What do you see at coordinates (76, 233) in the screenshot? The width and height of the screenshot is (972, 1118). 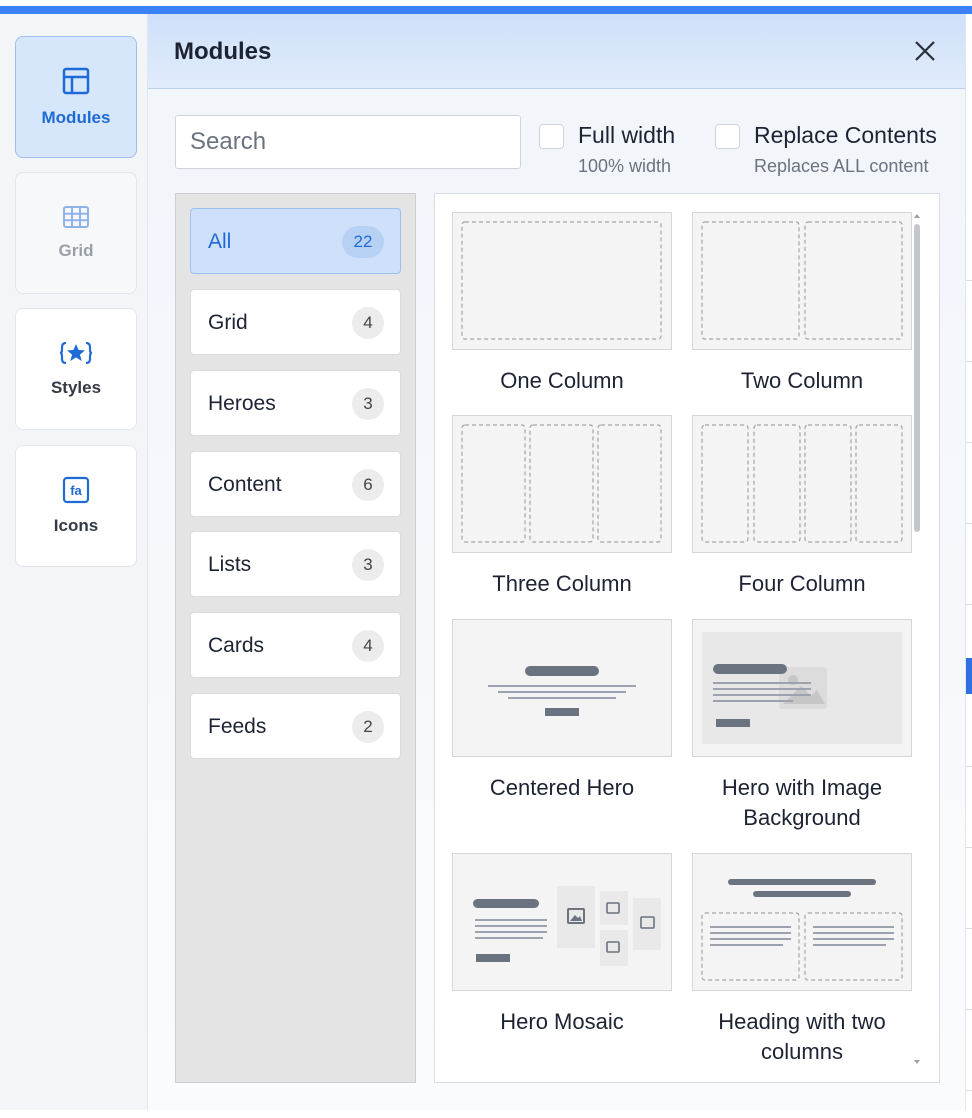 I see `rail-grid-button: Grid` at bounding box center [76, 233].